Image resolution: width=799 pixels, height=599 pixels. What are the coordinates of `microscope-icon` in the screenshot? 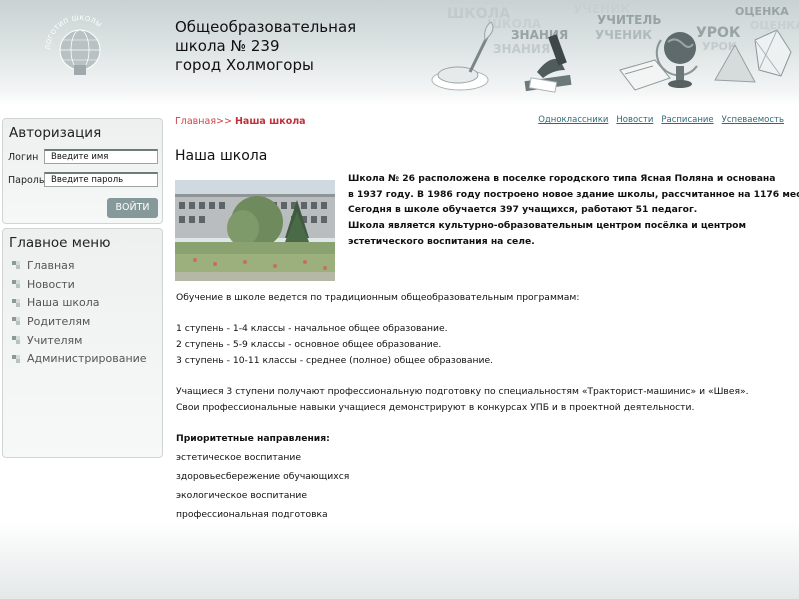 It's located at (548, 63).